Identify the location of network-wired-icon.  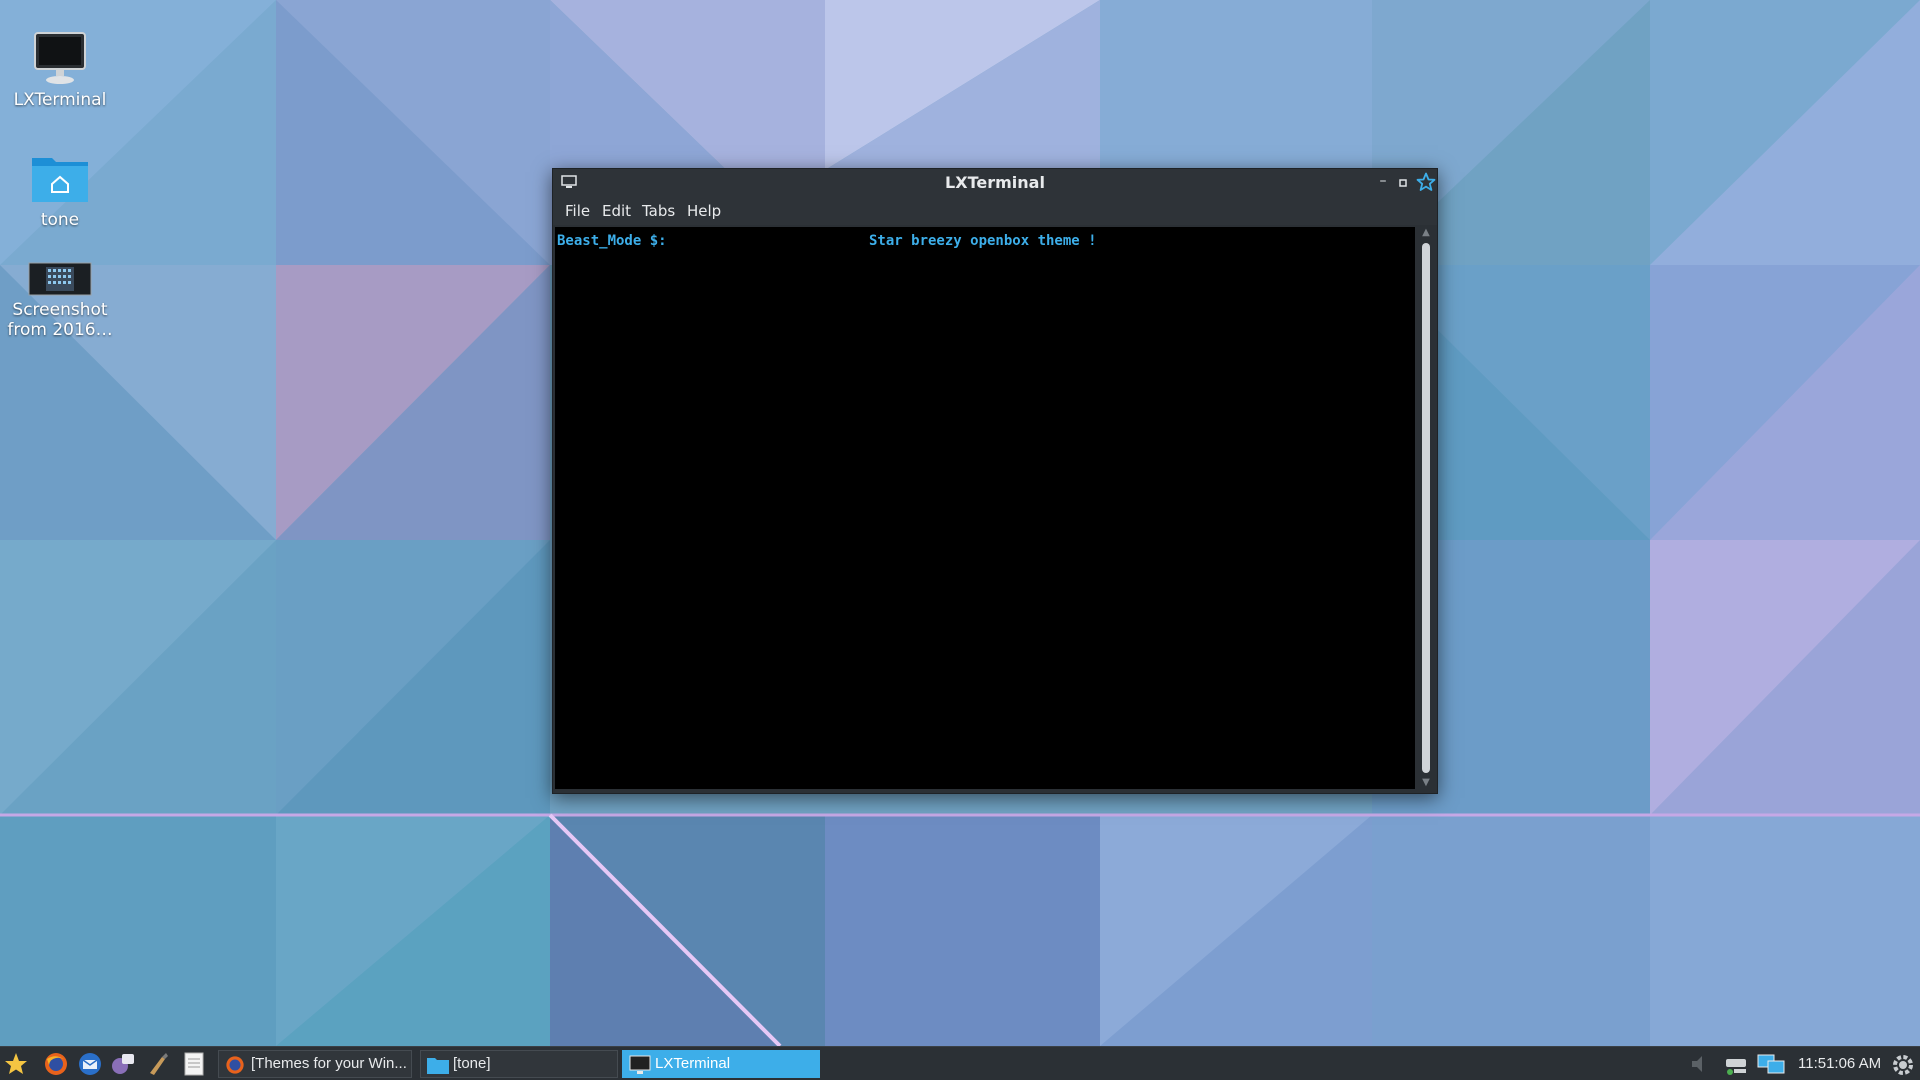
(1736, 1065).